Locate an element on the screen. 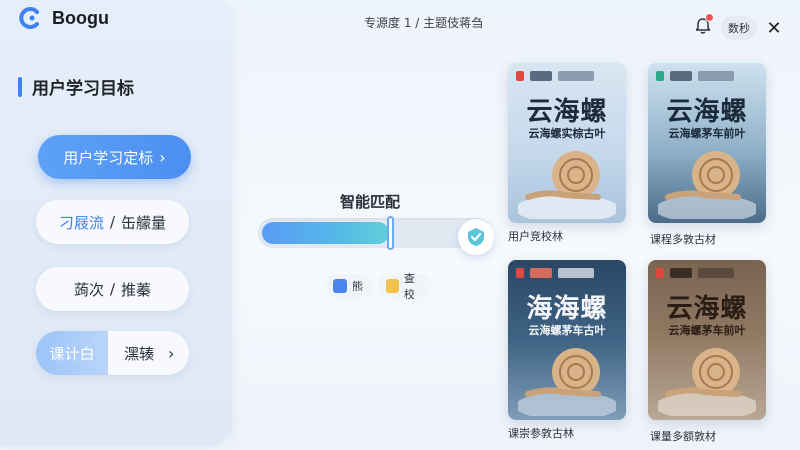 The width and height of the screenshot is (800, 450). notification-badge is located at coordinates (709, 17).